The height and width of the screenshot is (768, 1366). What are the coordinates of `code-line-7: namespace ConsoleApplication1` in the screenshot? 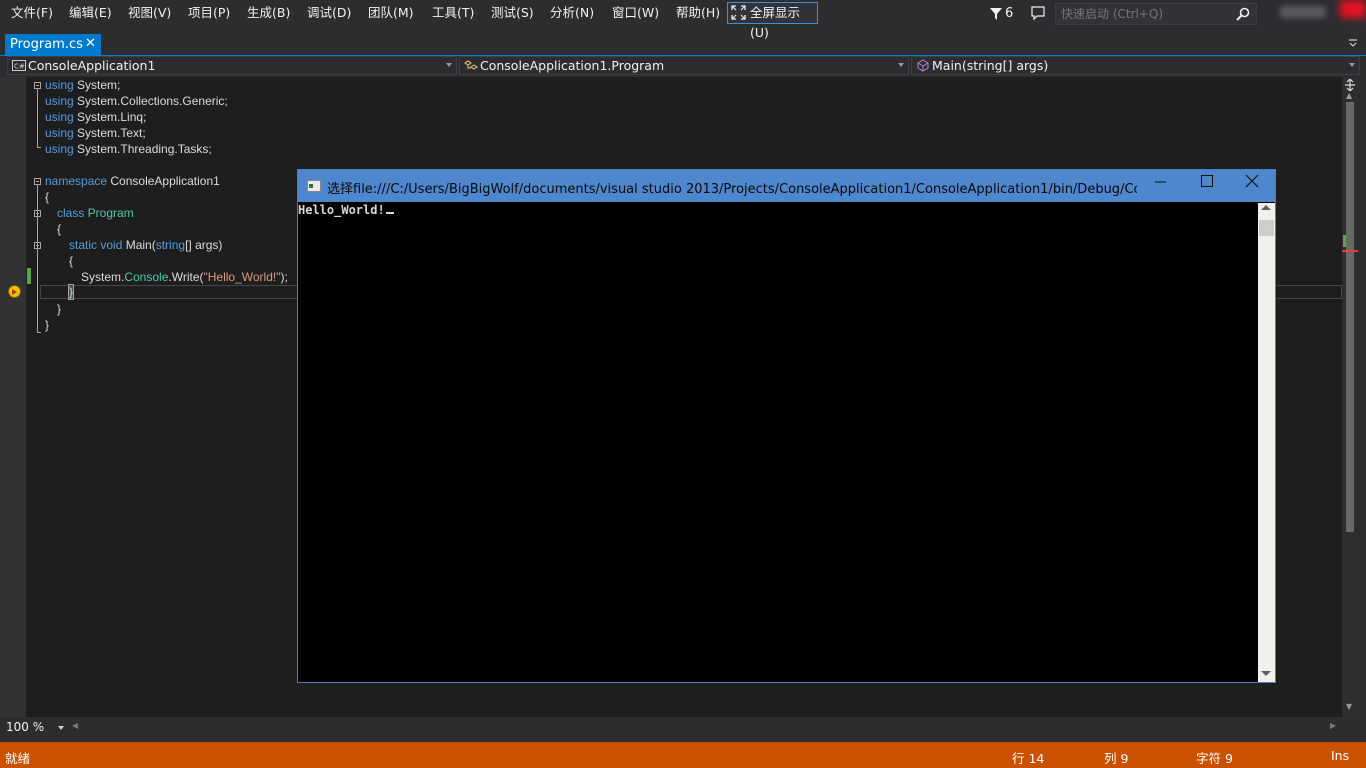 It's located at (132, 181).